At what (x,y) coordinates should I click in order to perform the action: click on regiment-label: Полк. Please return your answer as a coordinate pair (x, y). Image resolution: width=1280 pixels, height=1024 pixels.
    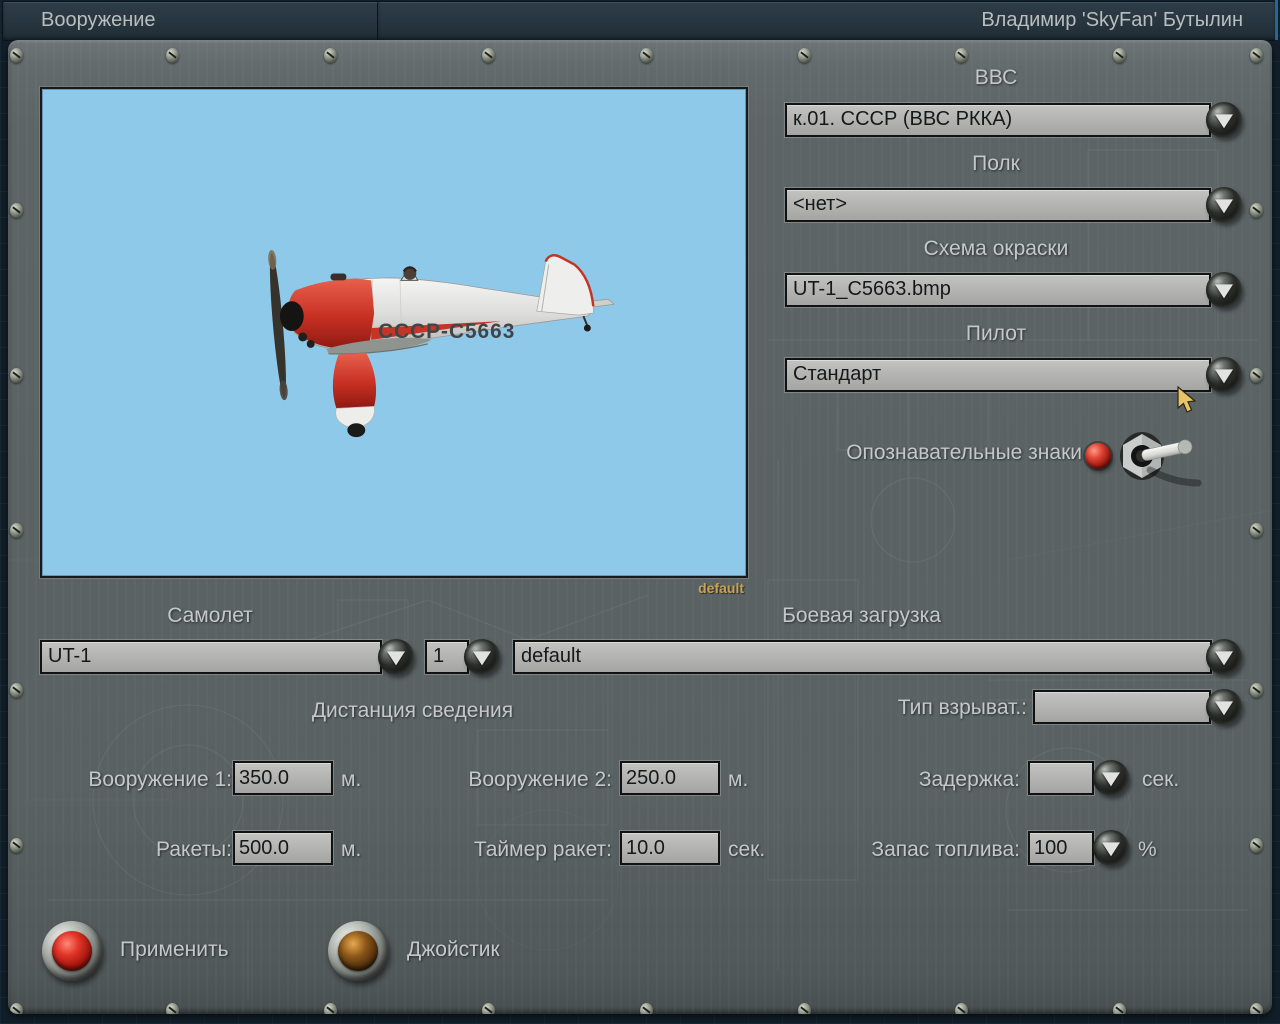
    Looking at the image, I should click on (996, 163).